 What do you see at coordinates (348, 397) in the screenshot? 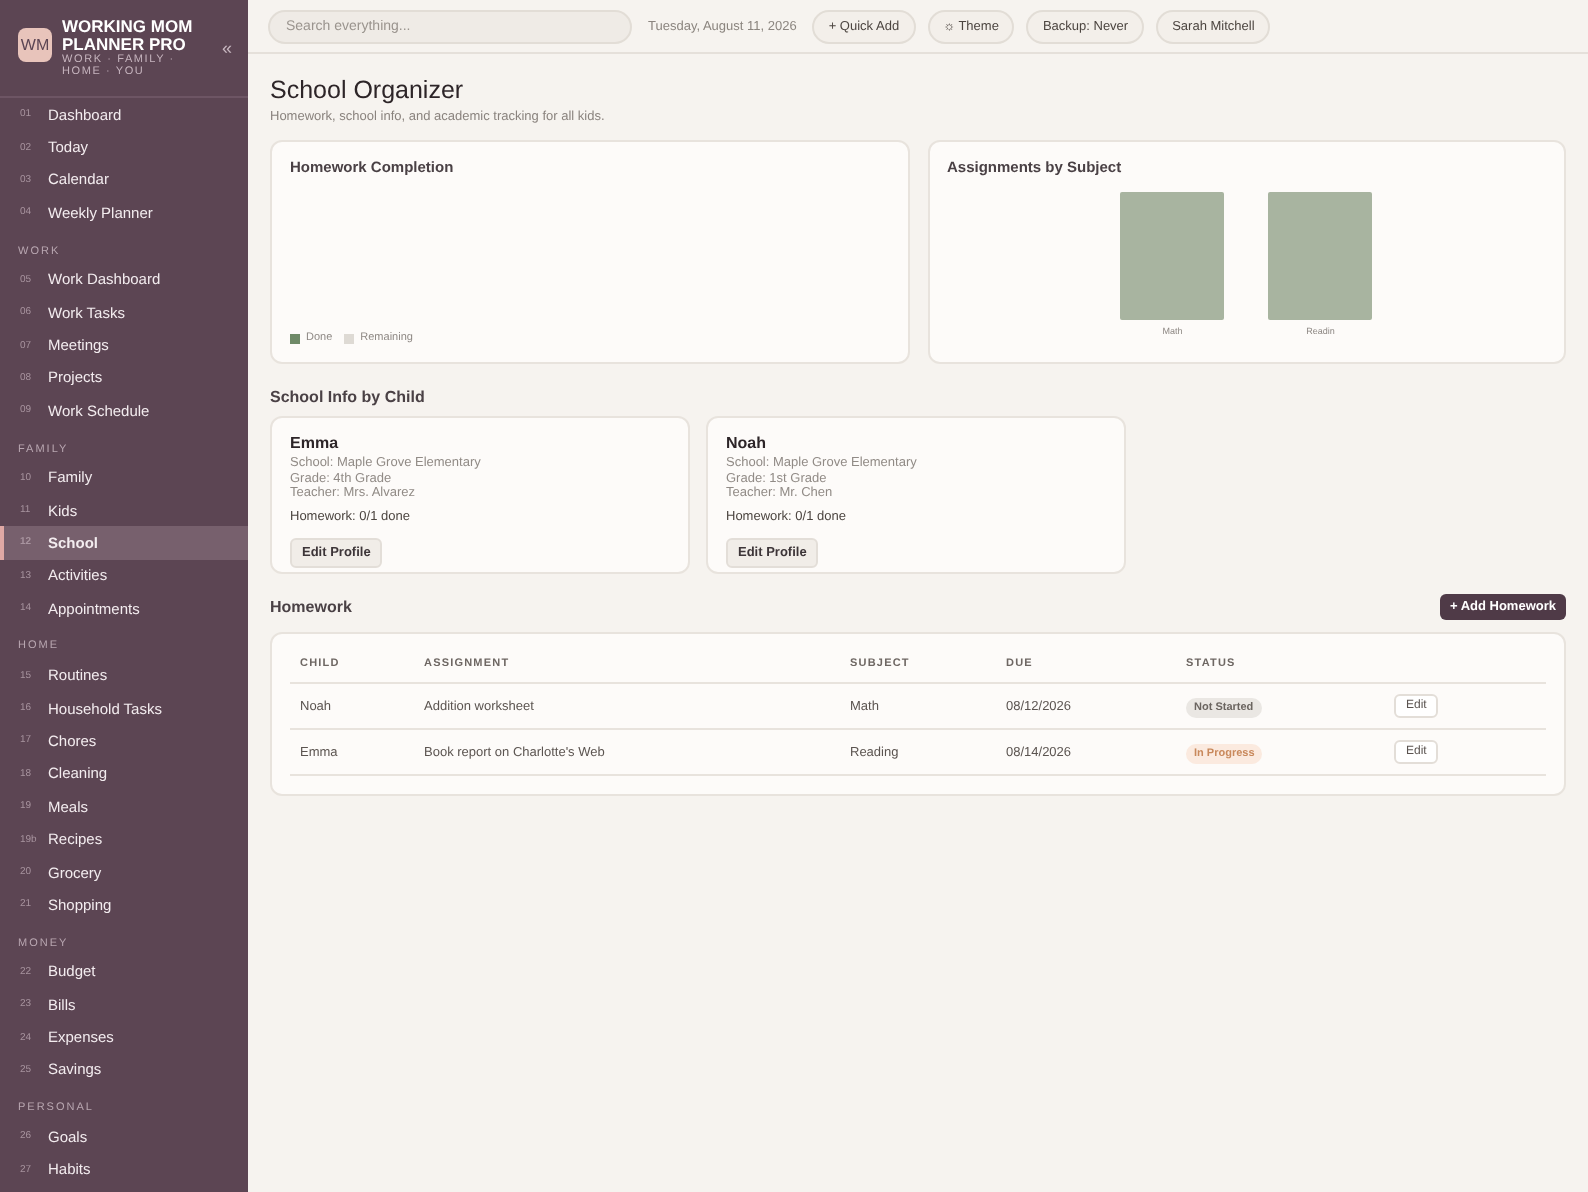
I see `section-title: School Info by Child` at bounding box center [348, 397].